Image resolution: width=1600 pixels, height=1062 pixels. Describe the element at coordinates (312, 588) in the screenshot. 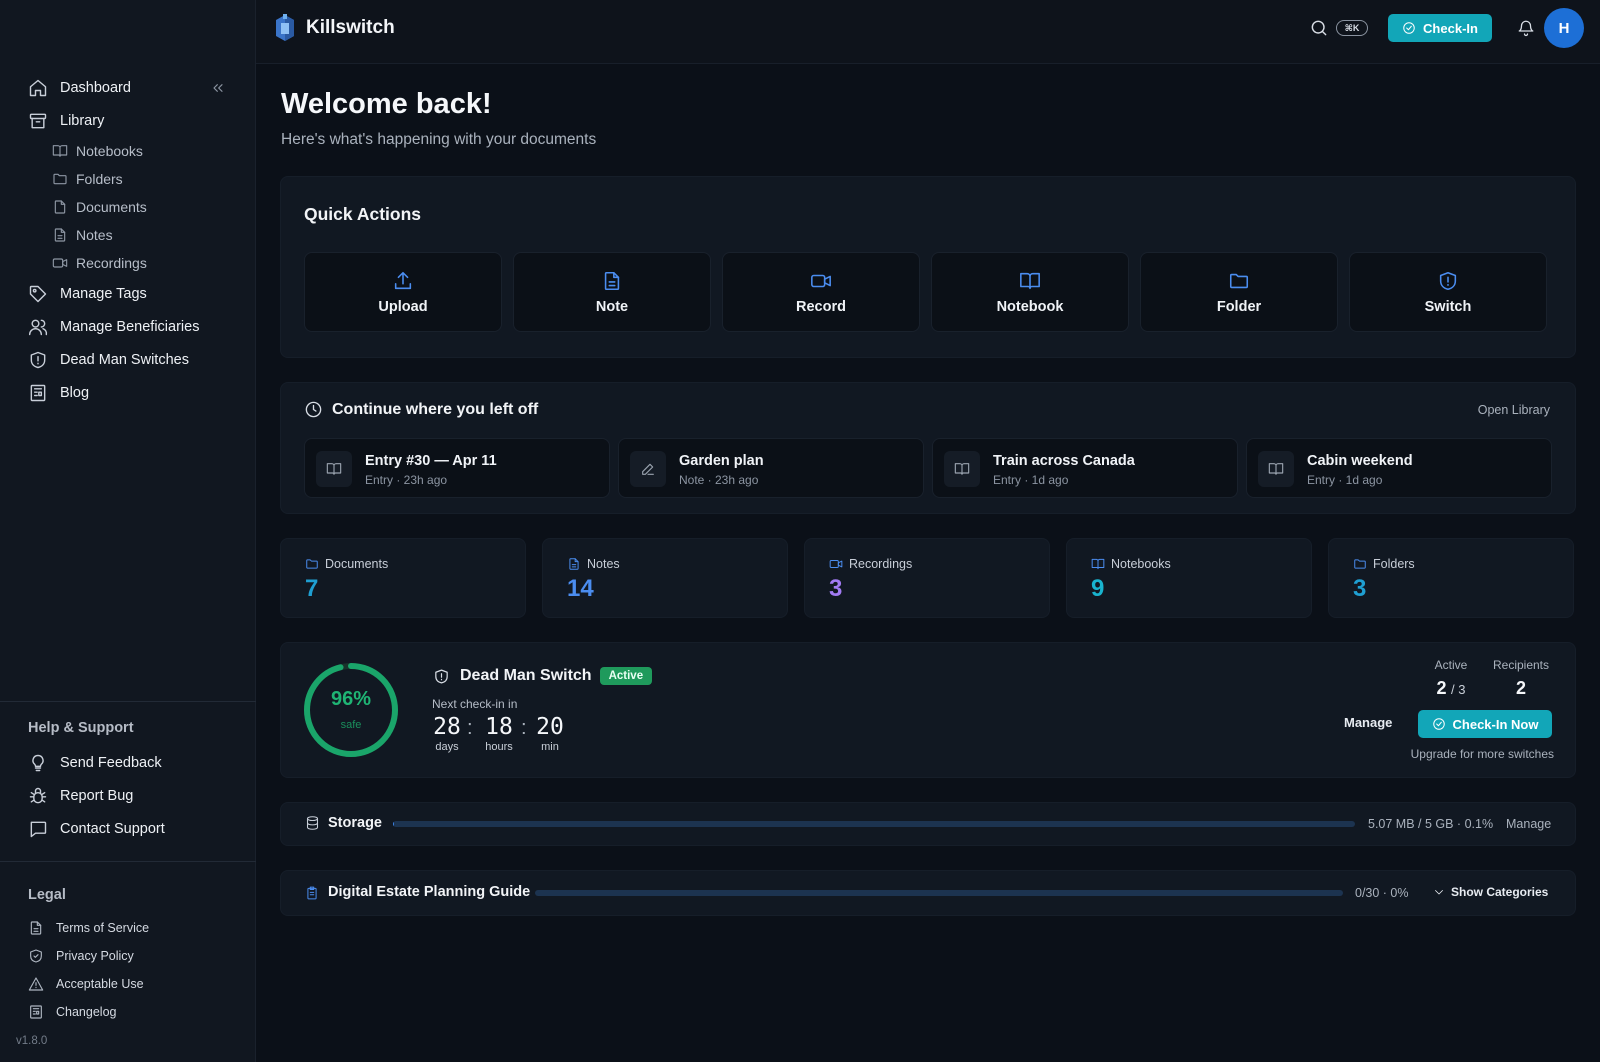

I see `stat-value: 7` at that location.